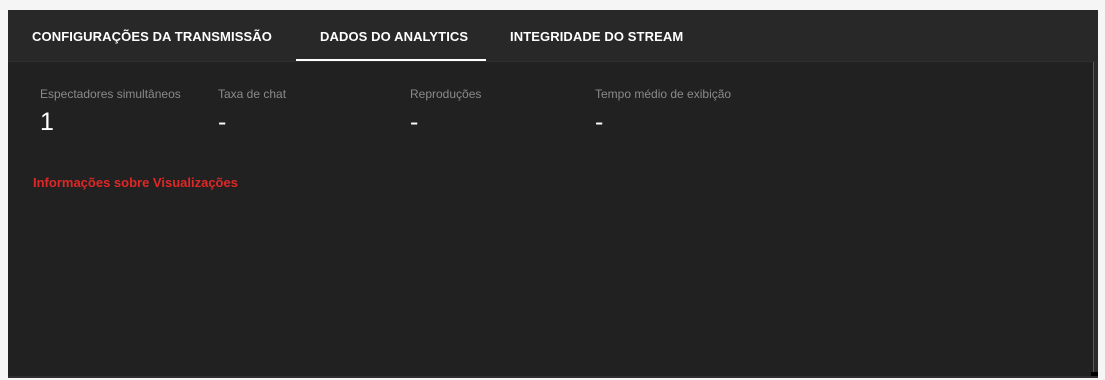 The height and width of the screenshot is (380, 1105). Describe the element at coordinates (252, 111) in the screenshot. I see `stat-chat-rate: Taxa de chat -` at that location.